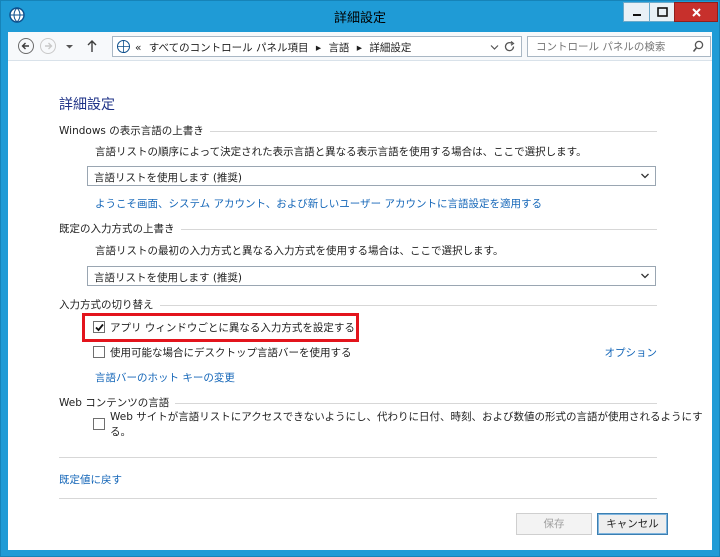 The image size is (720, 557). What do you see at coordinates (358, 402) in the screenshot?
I see `section-web-content: Web コンテンツの言語` at bounding box center [358, 402].